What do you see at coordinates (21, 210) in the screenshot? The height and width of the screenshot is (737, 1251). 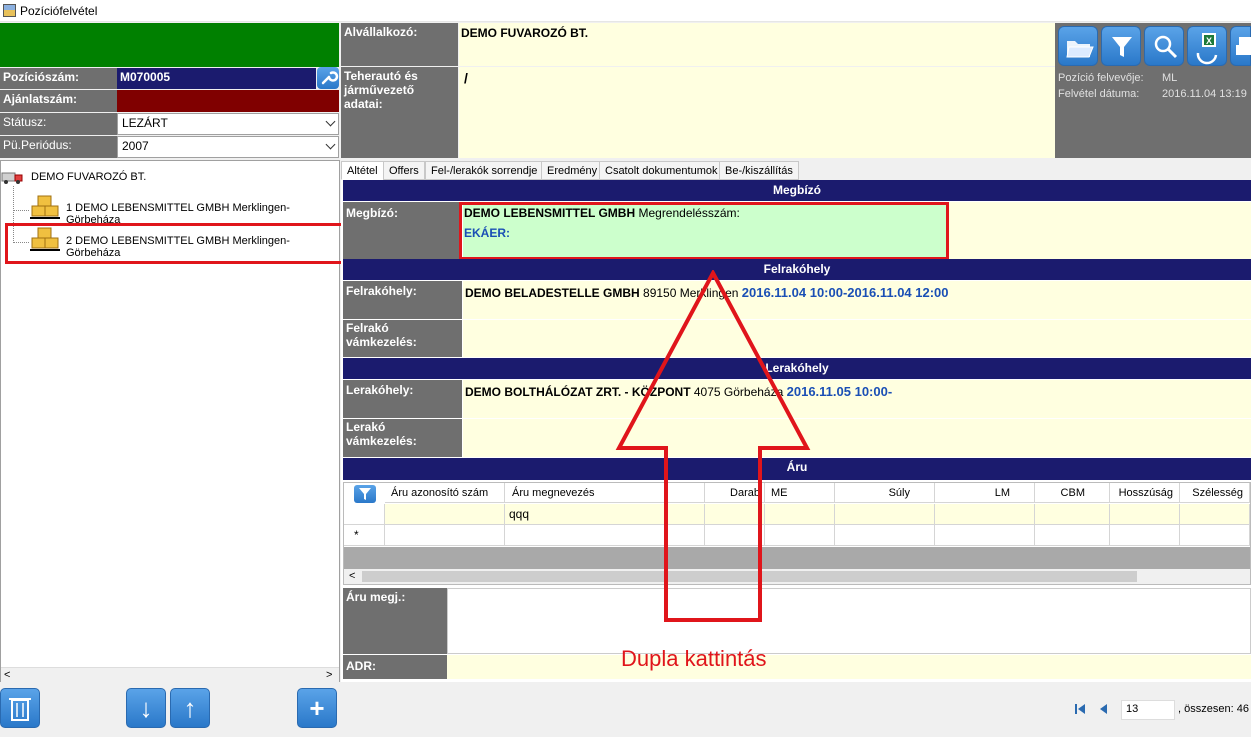 I see `tree-line` at bounding box center [21, 210].